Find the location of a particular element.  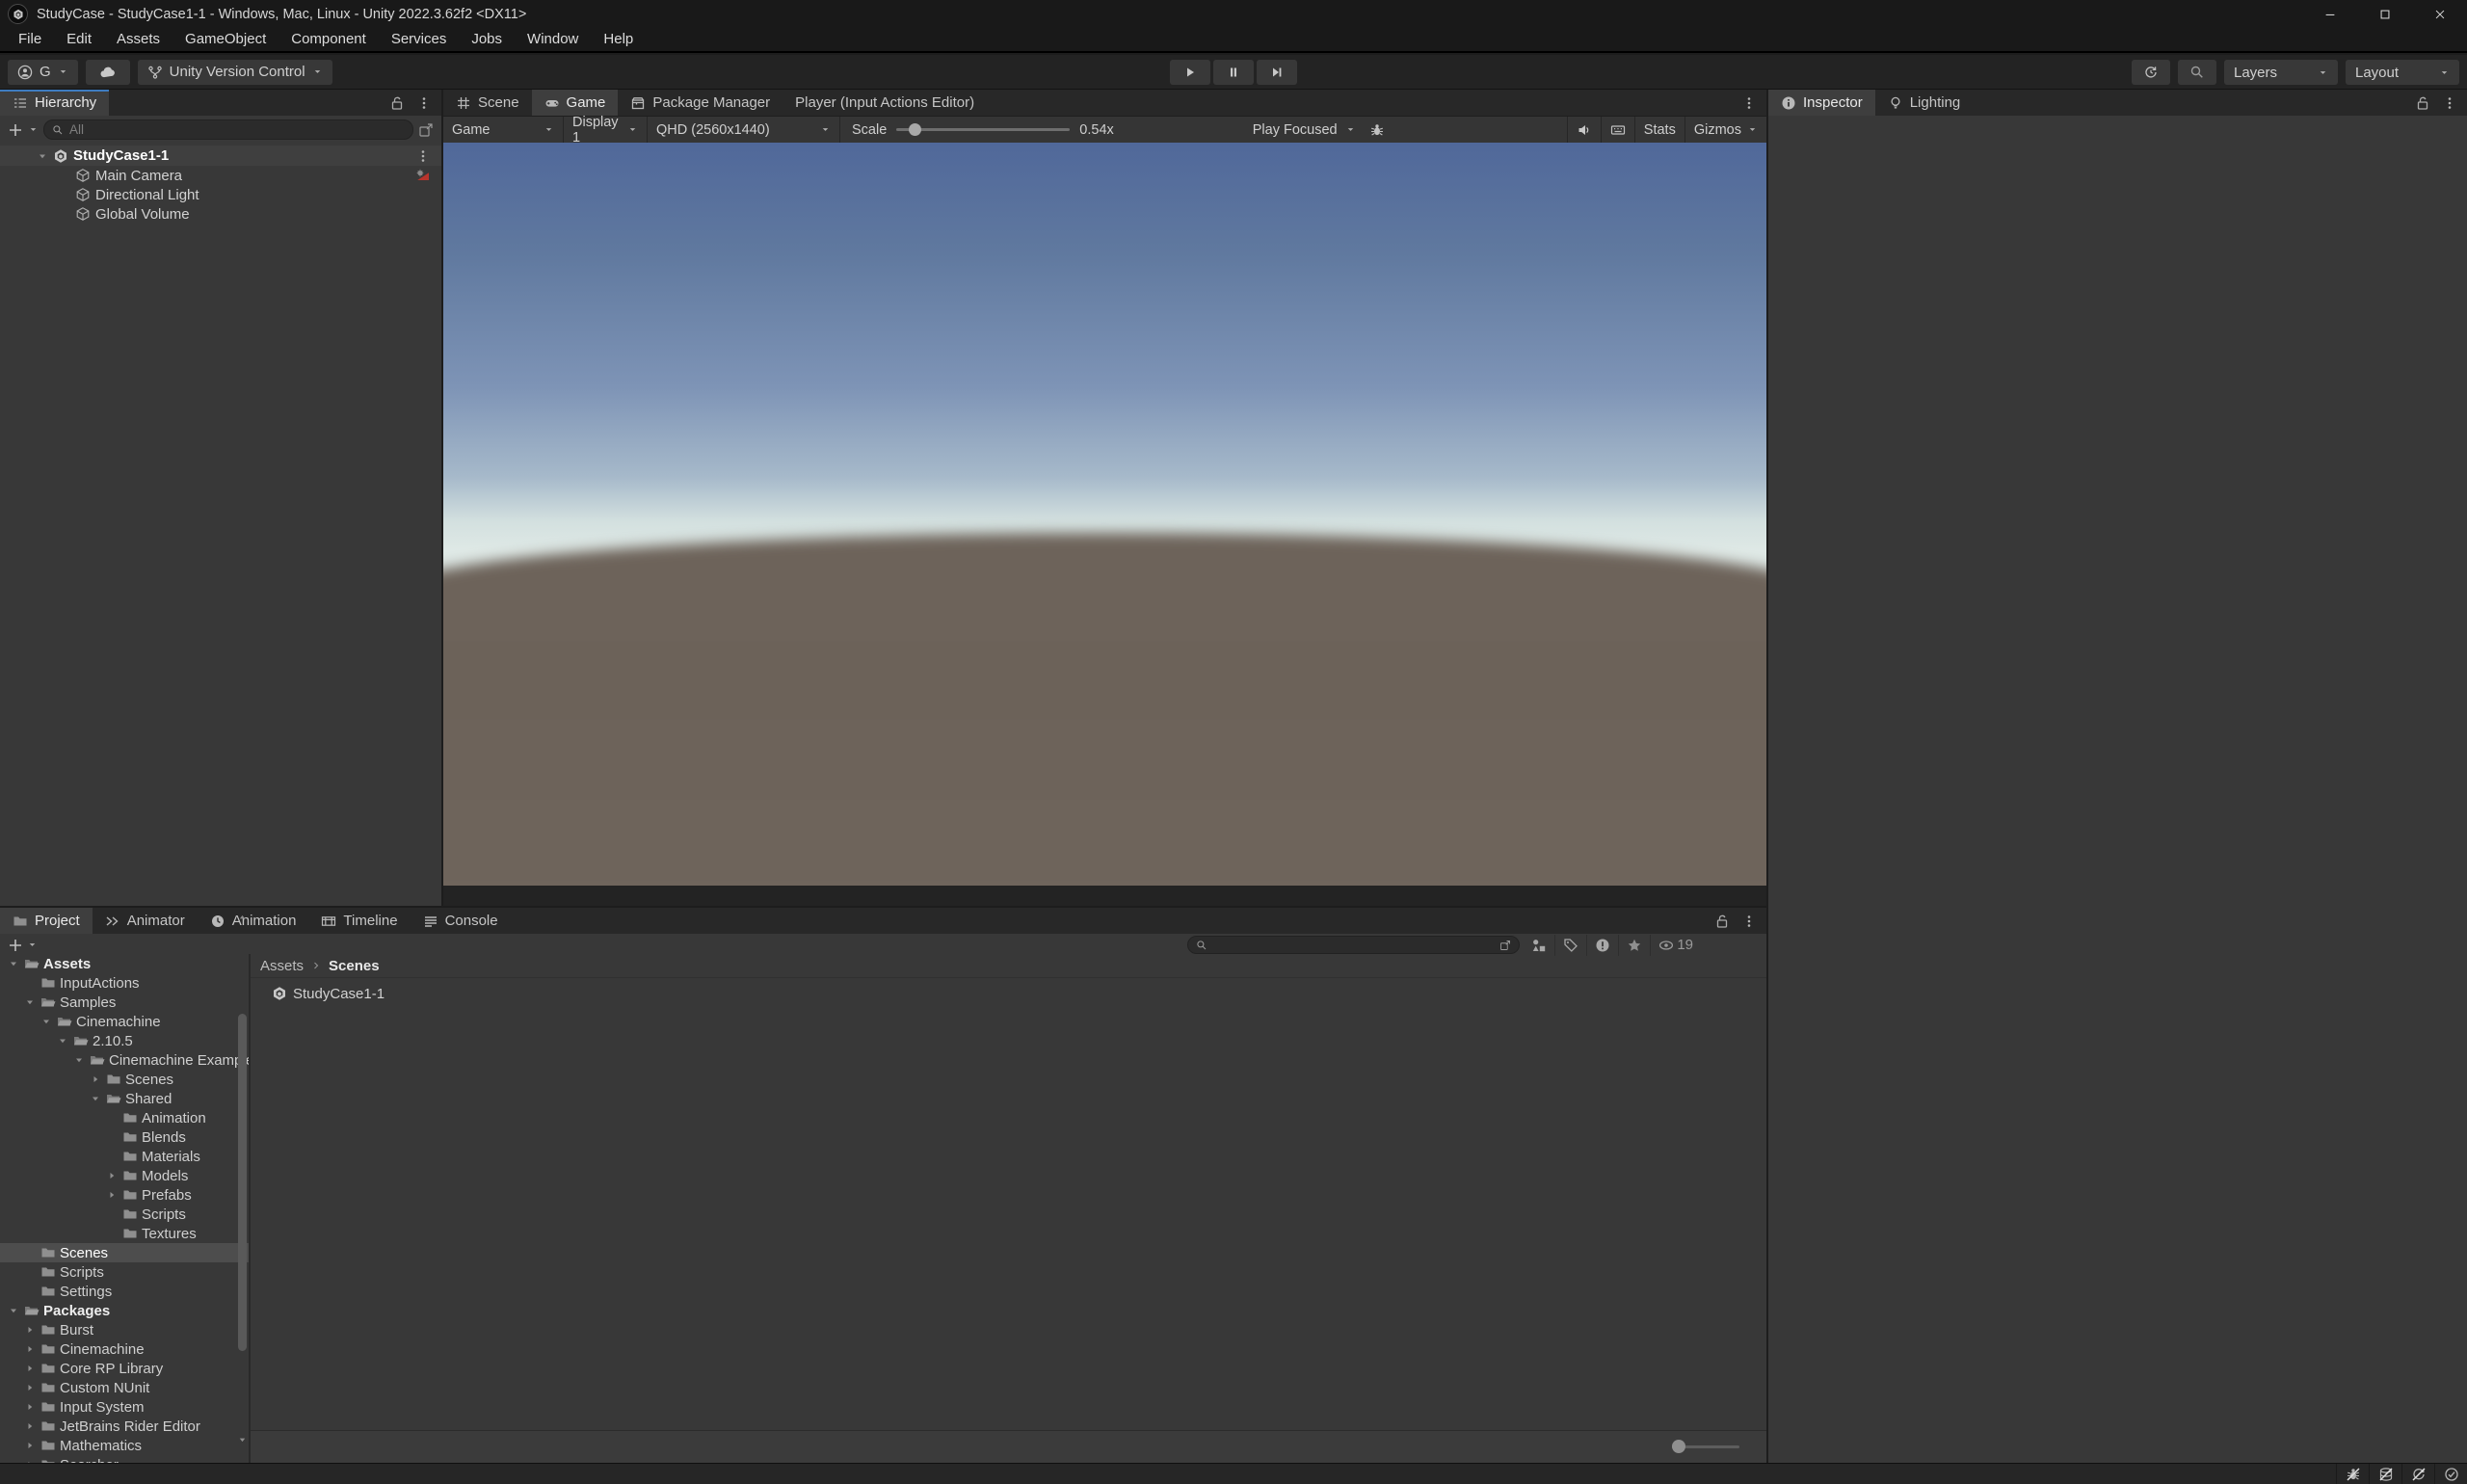

project-tab-timeline: Timeline is located at coordinates (359, 921).